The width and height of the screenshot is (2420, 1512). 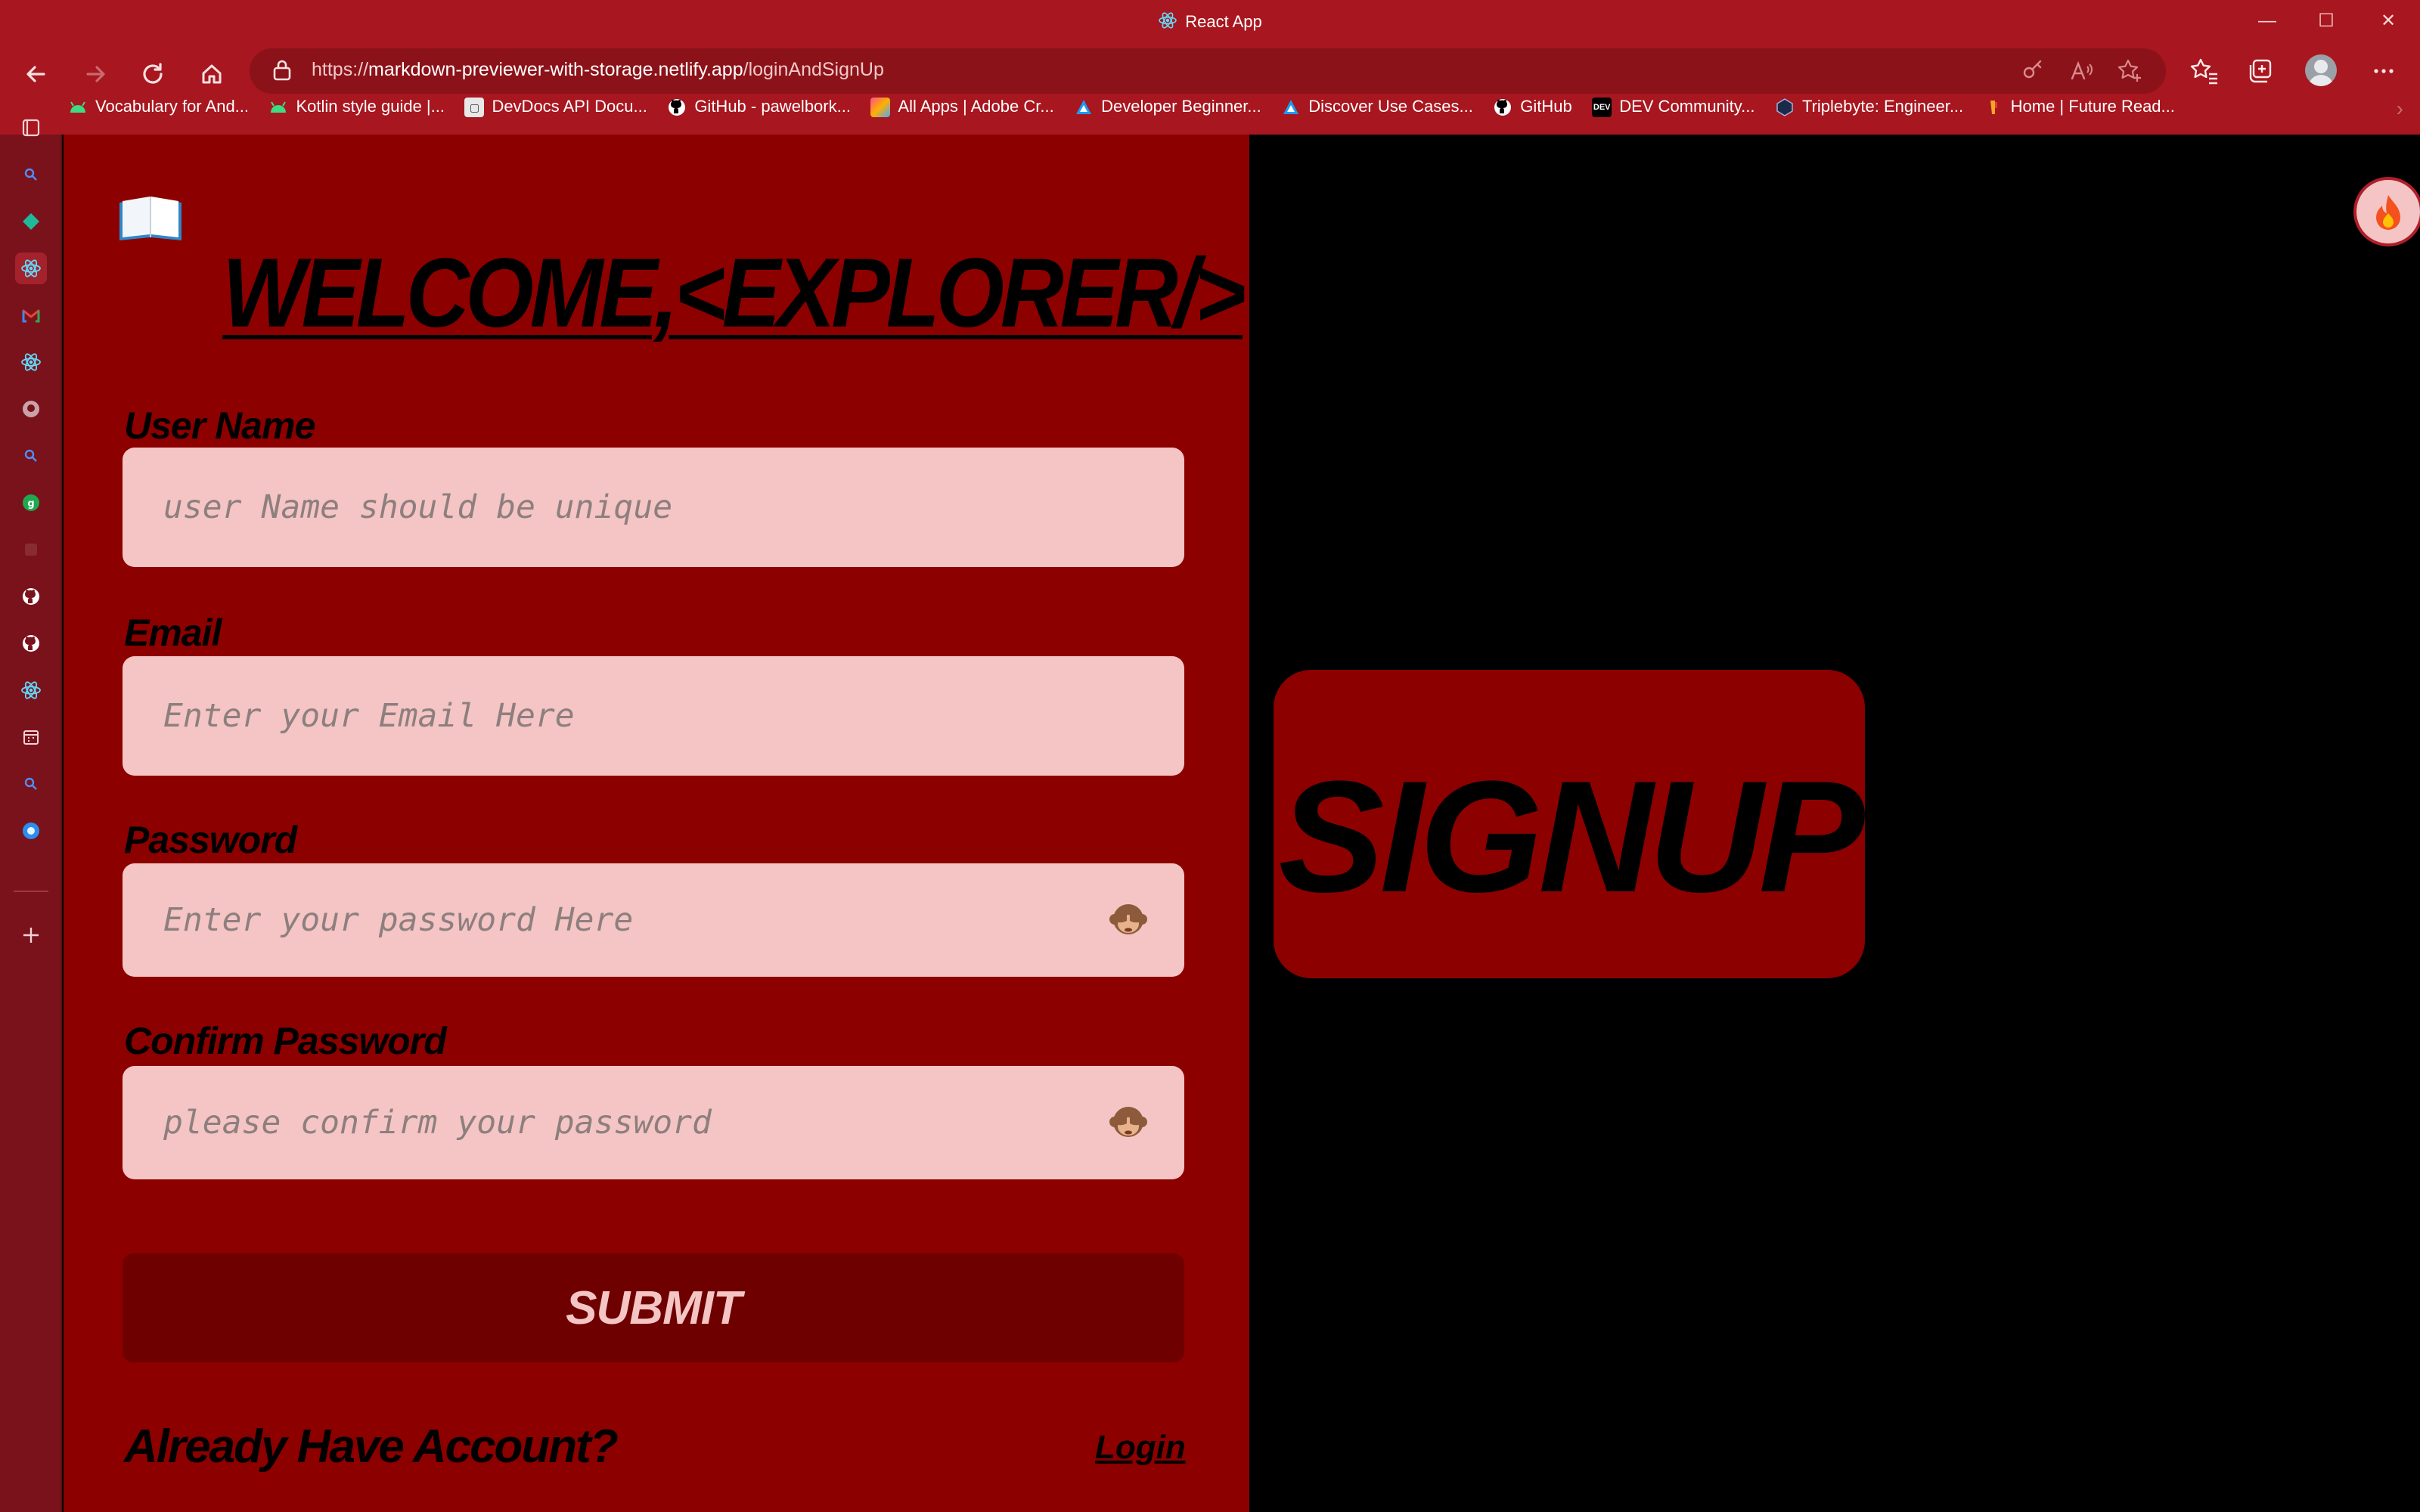 What do you see at coordinates (95, 74) in the screenshot?
I see `forward-icon` at bounding box center [95, 74].